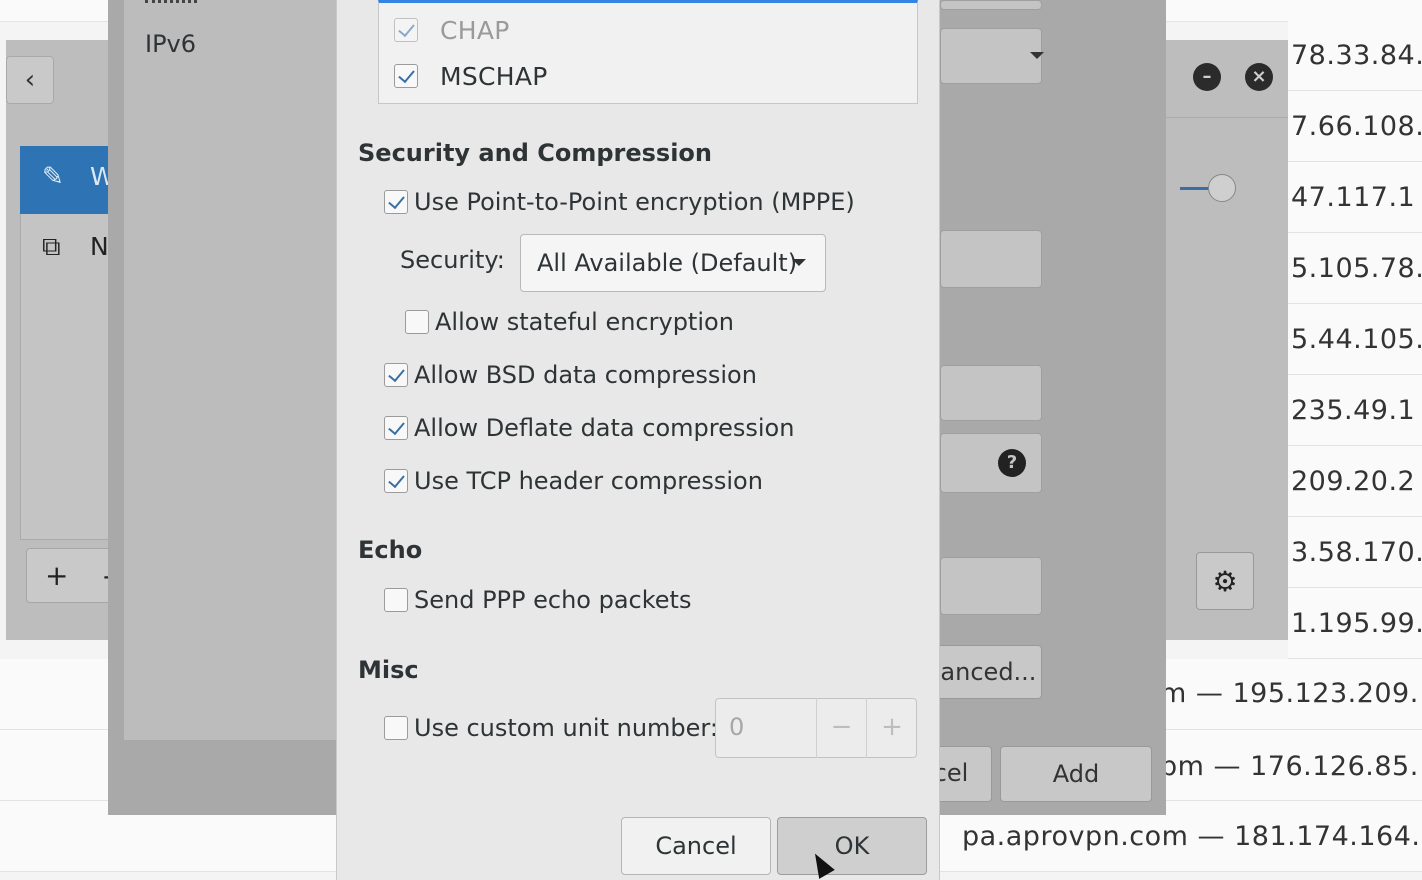 Image resolution: width=1422 pixels, height=880 pixels. Describe the element at coordinates (588, 481) in the screenshot. I see `tcp-header-compression-label: Use TCP header compression` at that location.